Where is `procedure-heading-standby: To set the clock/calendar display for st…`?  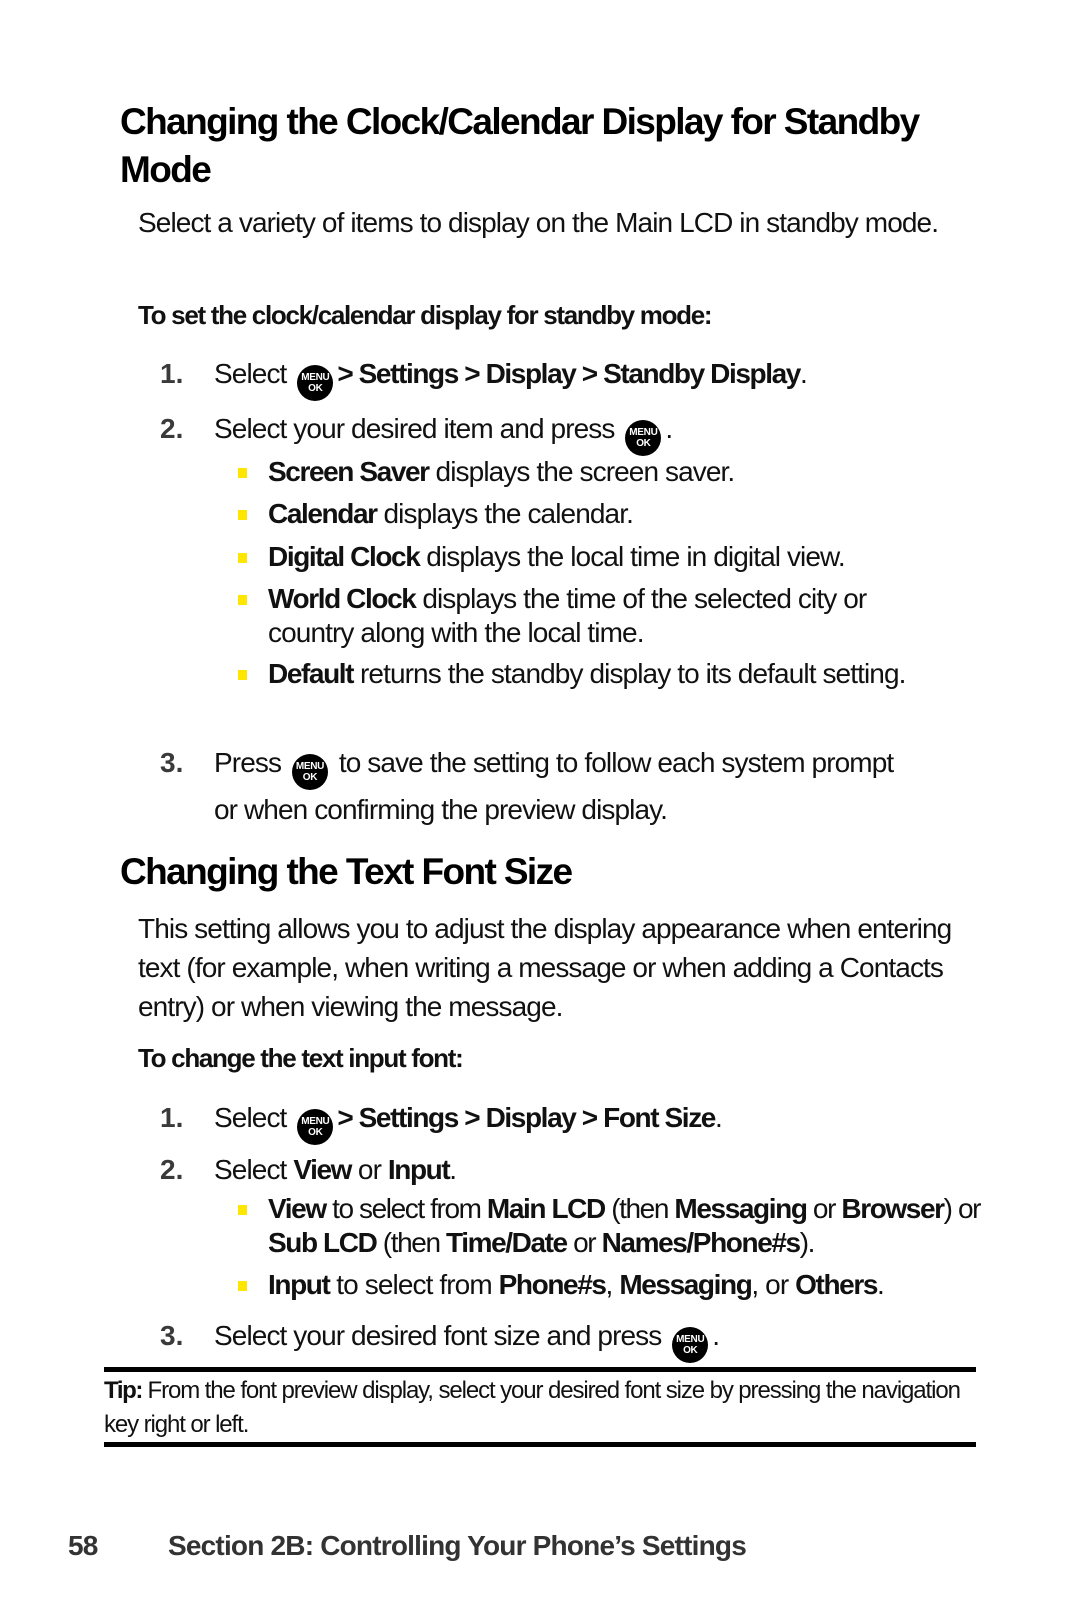
procedure-heading-standby: To set the clock/calendar display for st… is located at coordinates (425, 315).